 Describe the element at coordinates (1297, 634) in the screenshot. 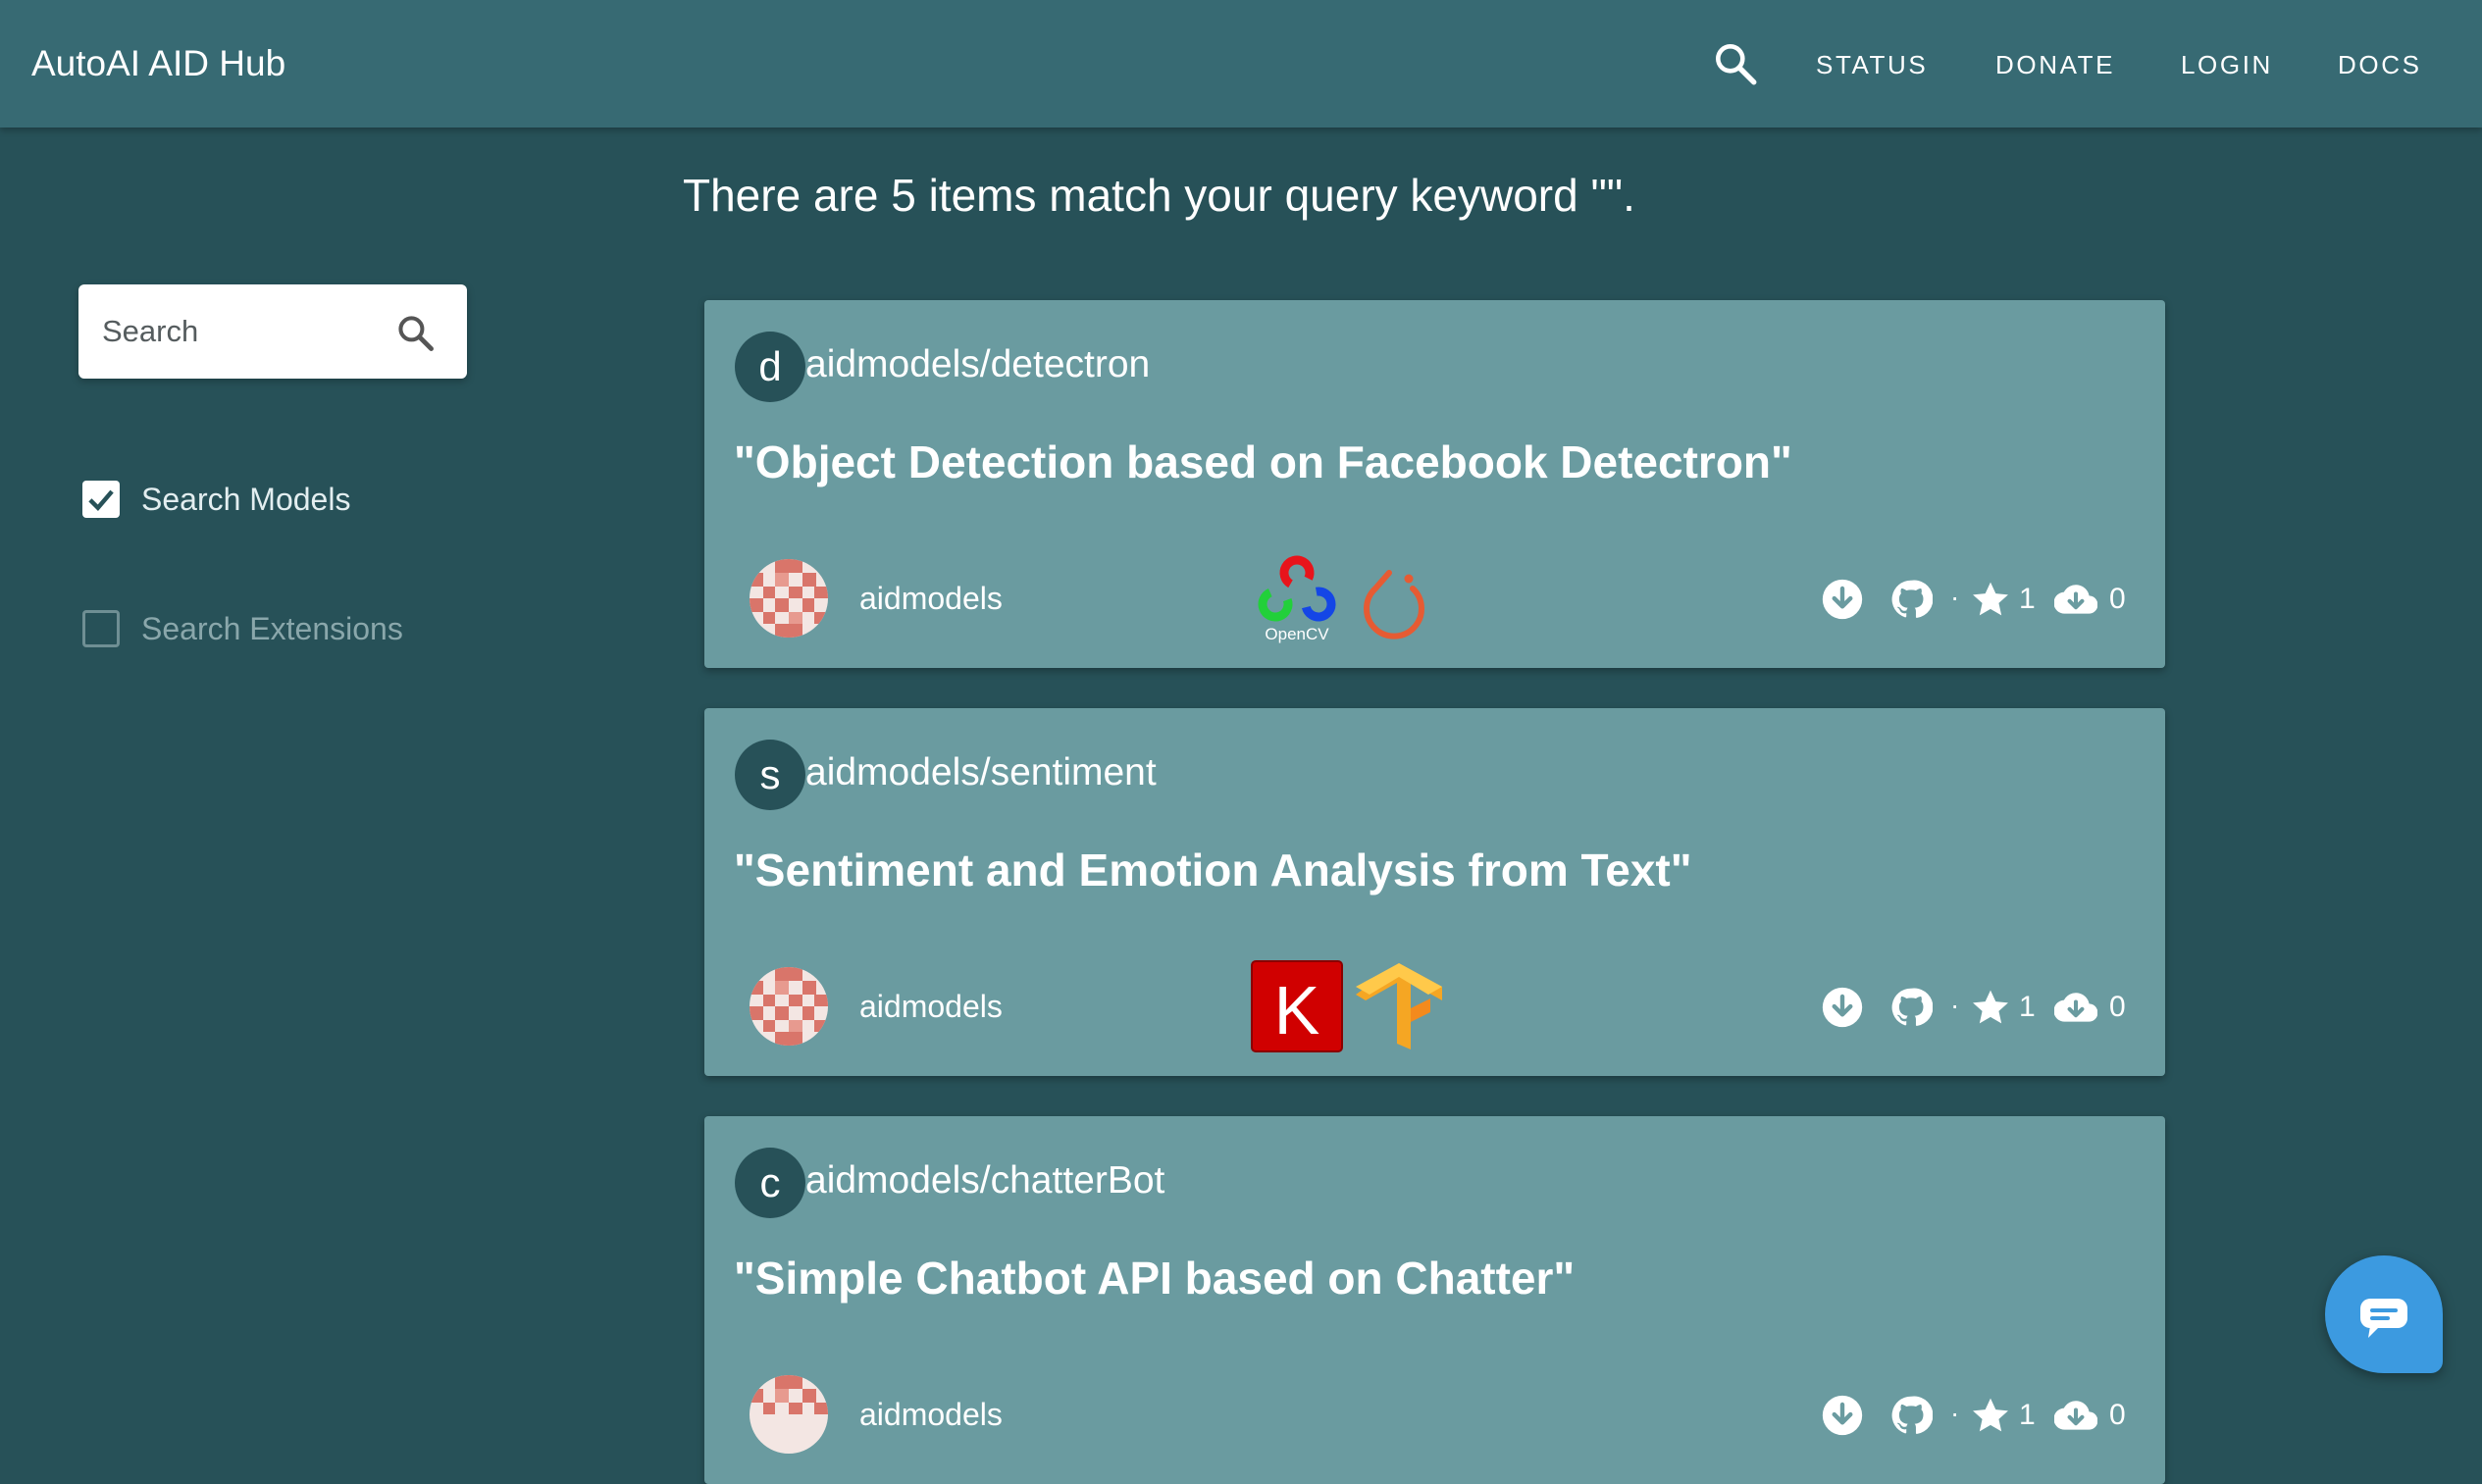

I see `opencv-label: OpenCV` at that location.